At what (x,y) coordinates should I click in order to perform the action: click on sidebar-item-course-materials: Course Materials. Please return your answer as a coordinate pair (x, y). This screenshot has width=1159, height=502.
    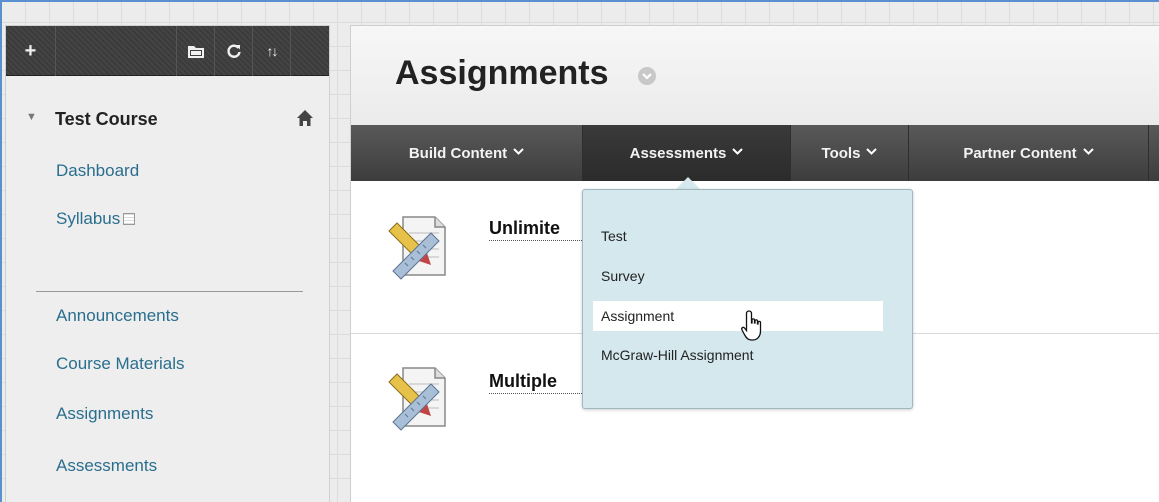
    Looking at the image, I should click on (120, 364).